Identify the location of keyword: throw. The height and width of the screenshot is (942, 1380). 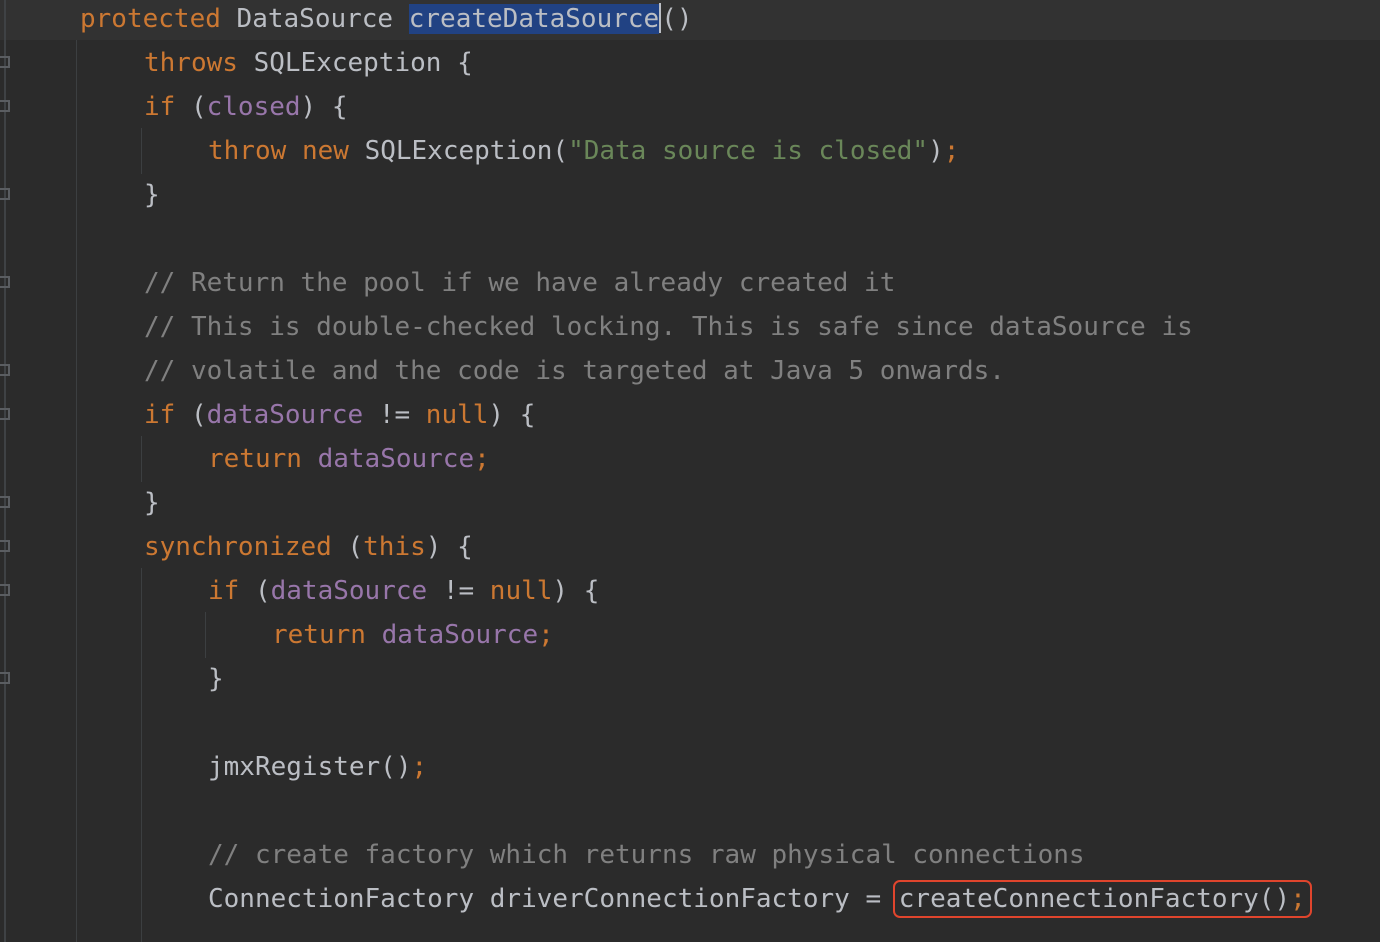
(247, 151).